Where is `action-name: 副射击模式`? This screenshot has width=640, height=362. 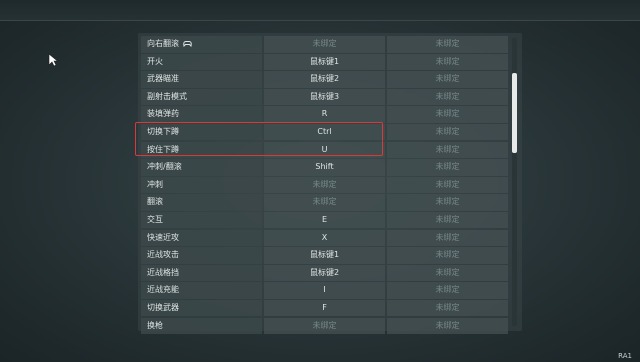
action-name: 副射击模式 is located at coordinates (167, 96).